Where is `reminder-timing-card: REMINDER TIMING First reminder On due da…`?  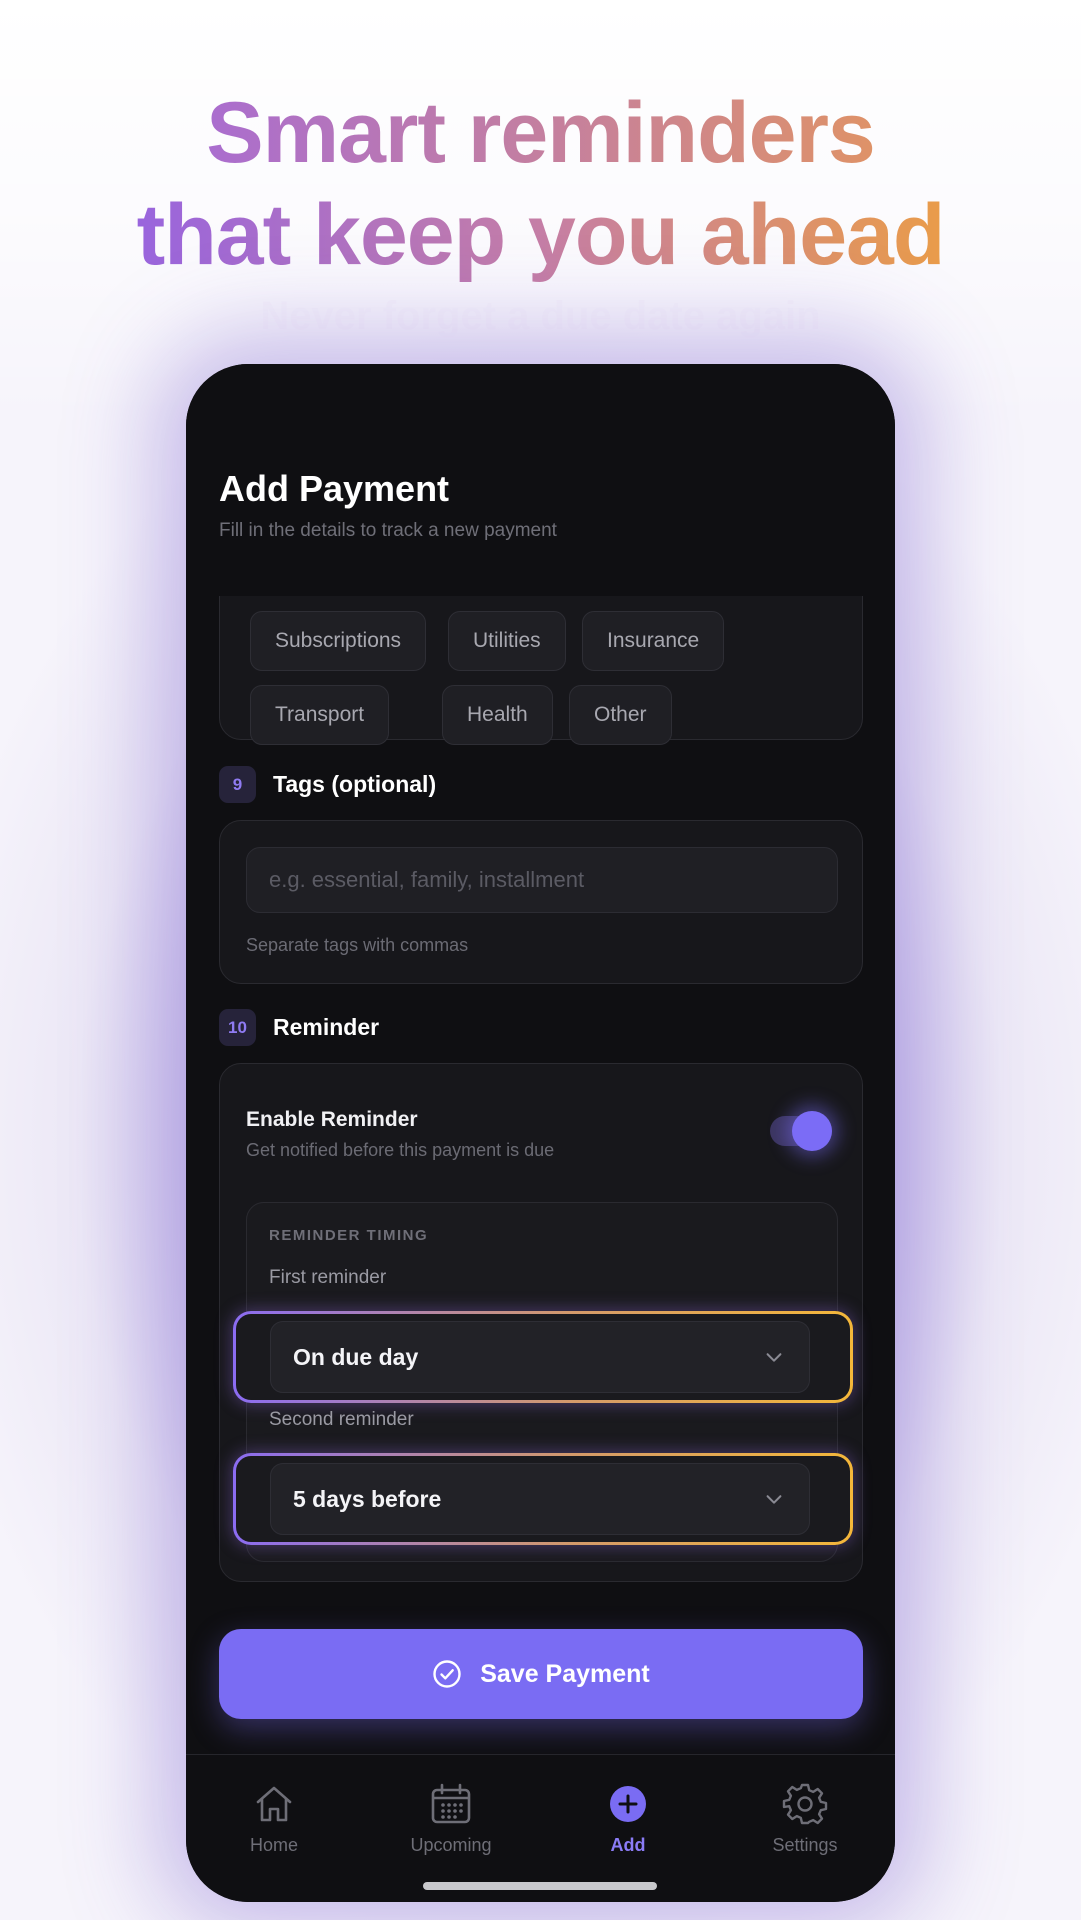 reminder-timing-card: REMINDER TIMING First reminder On due da… is located at coordinates (543, 1382).